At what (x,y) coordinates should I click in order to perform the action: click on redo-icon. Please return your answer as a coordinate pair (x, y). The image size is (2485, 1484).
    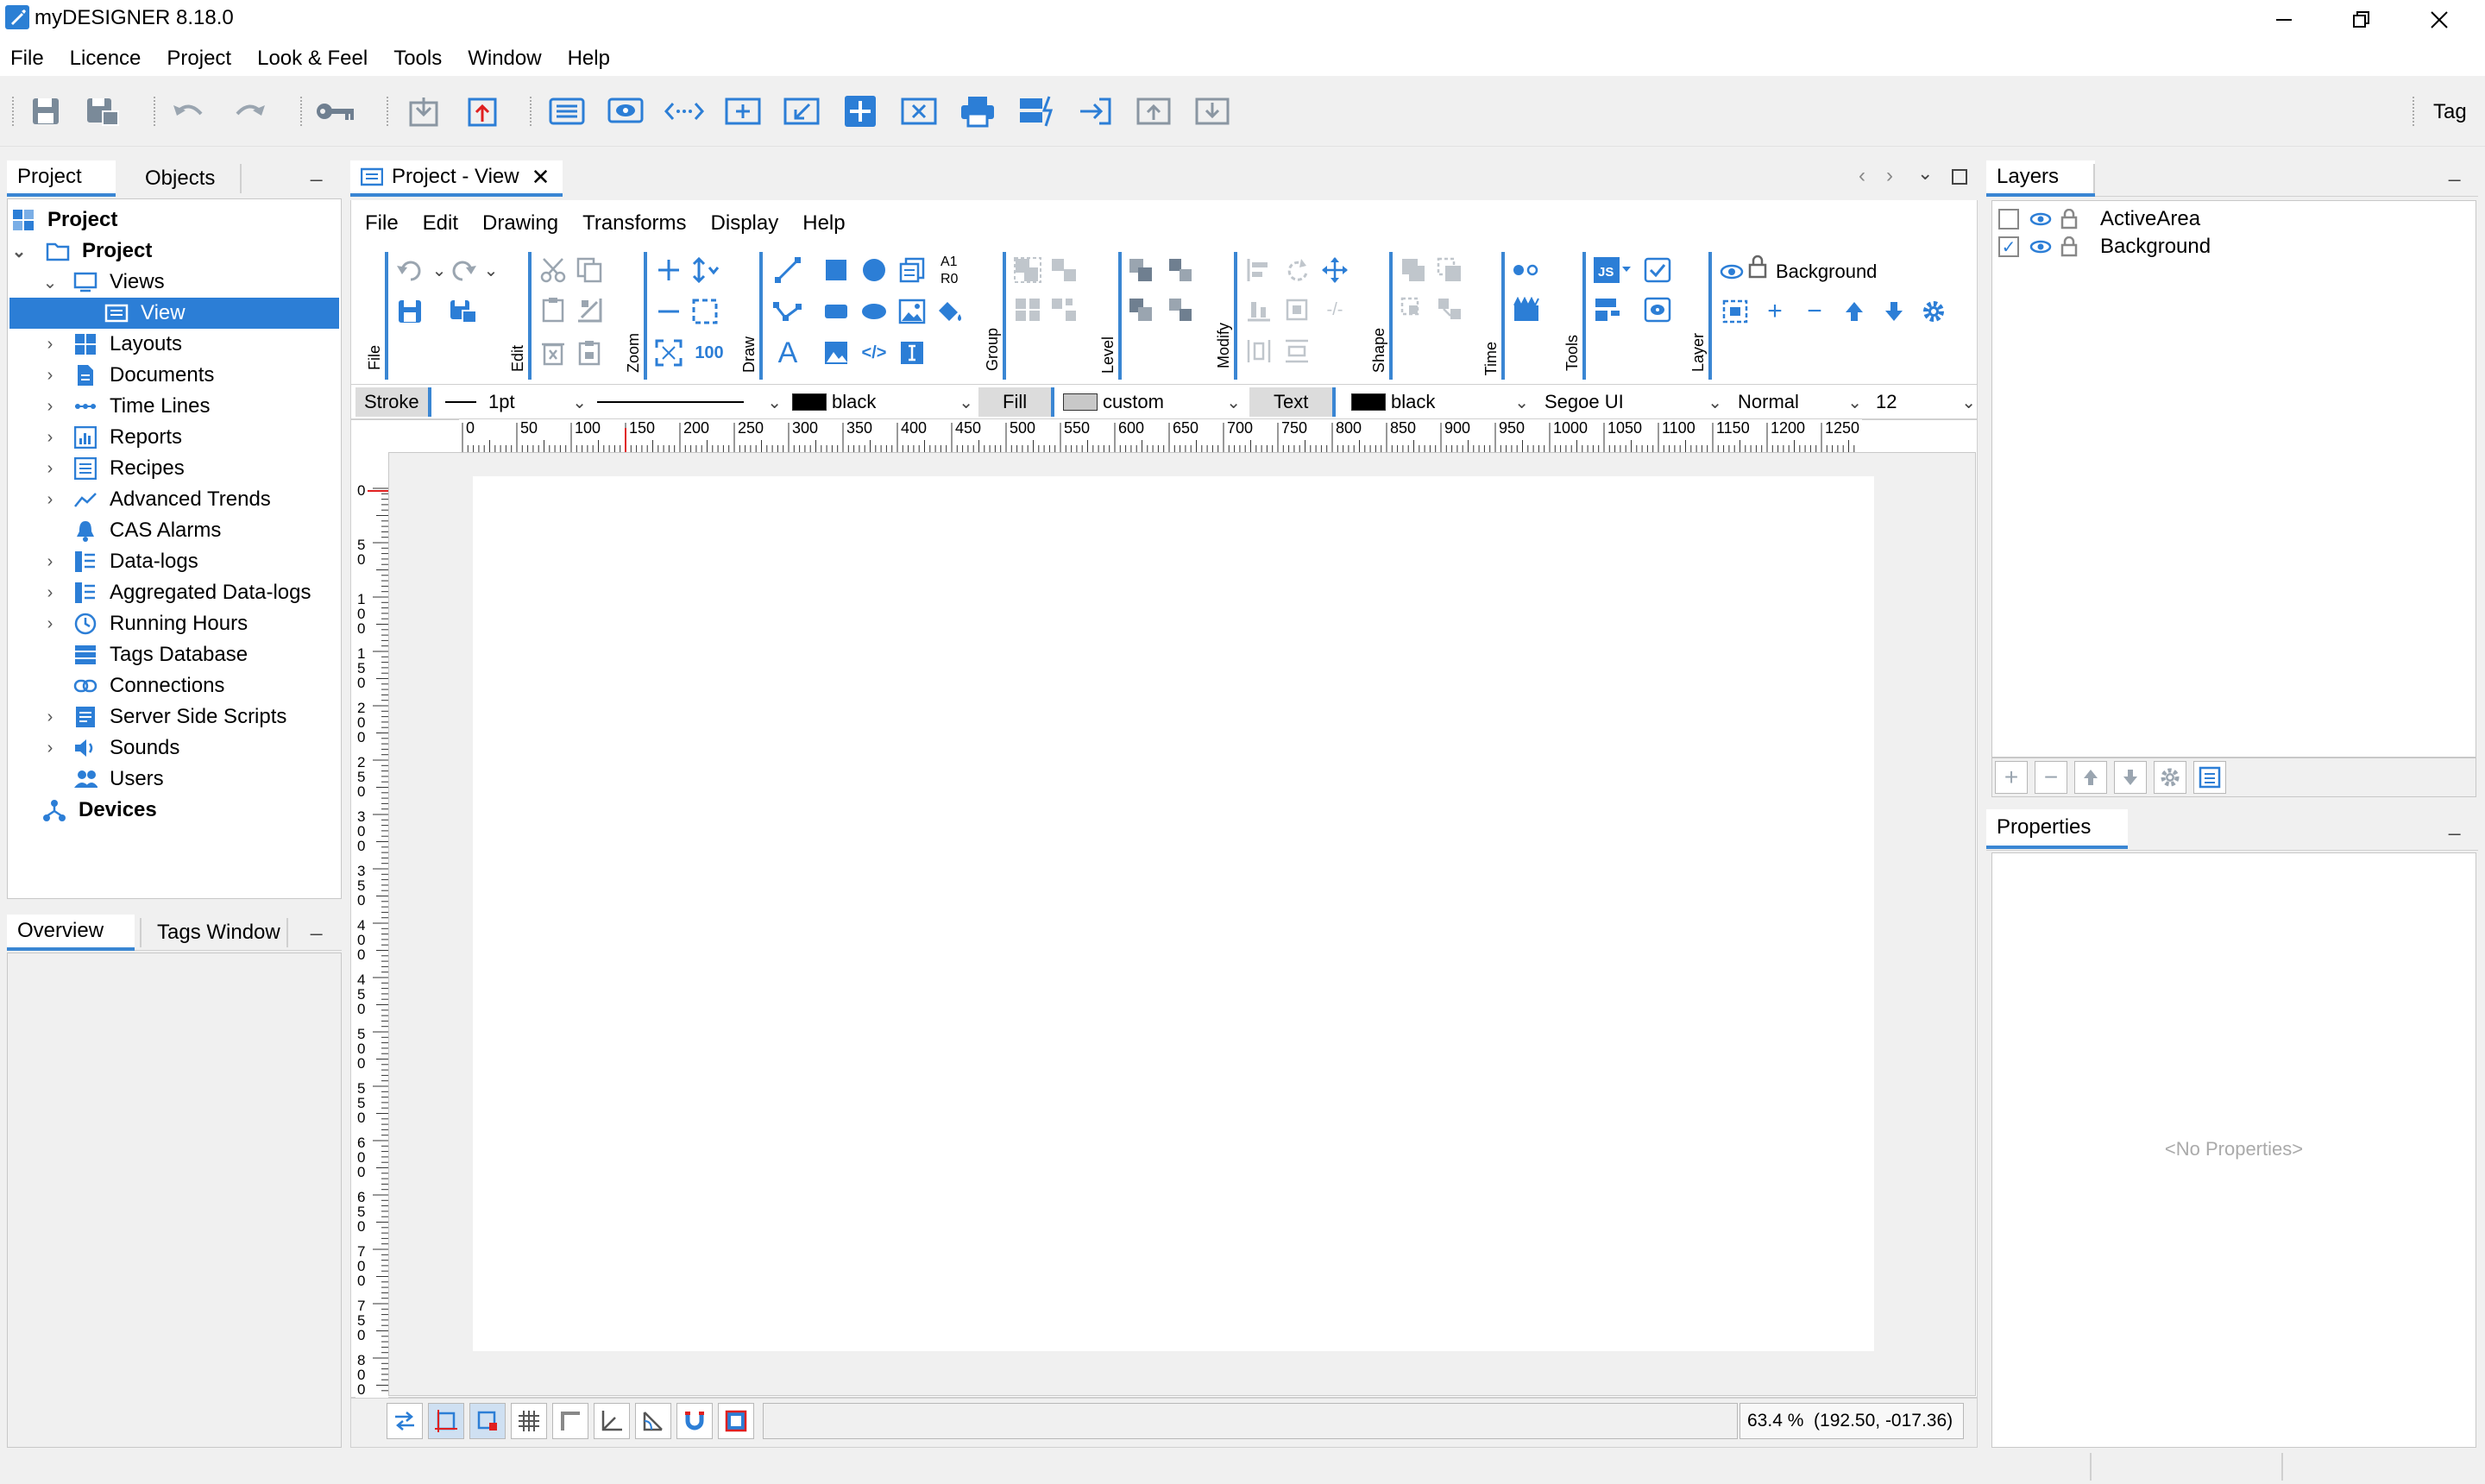
    Looking at the image, I should click on (249, 111).